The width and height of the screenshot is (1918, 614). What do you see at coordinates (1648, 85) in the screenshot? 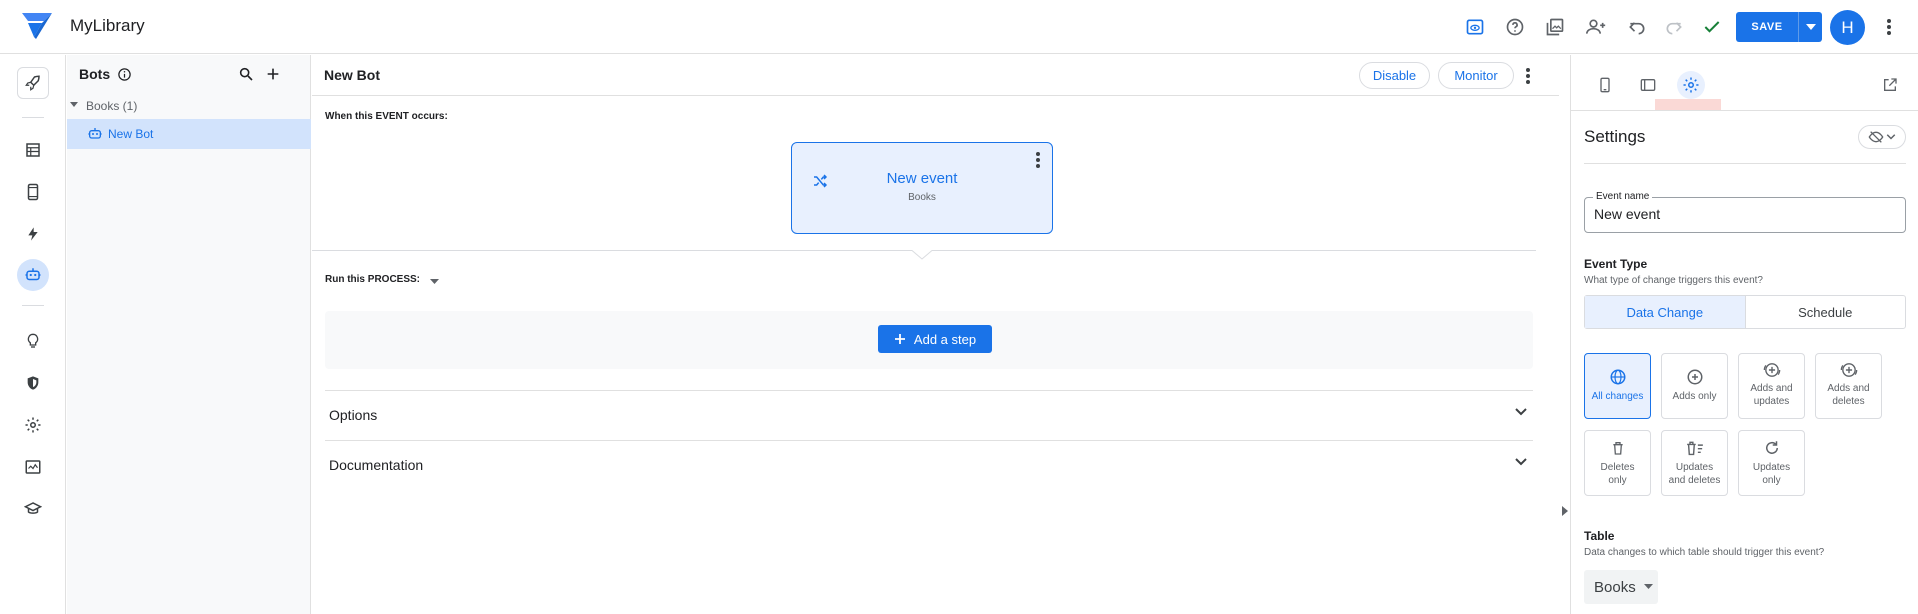
I see `tablet-preview-tab-icon` at bounding box center [1648, 85].